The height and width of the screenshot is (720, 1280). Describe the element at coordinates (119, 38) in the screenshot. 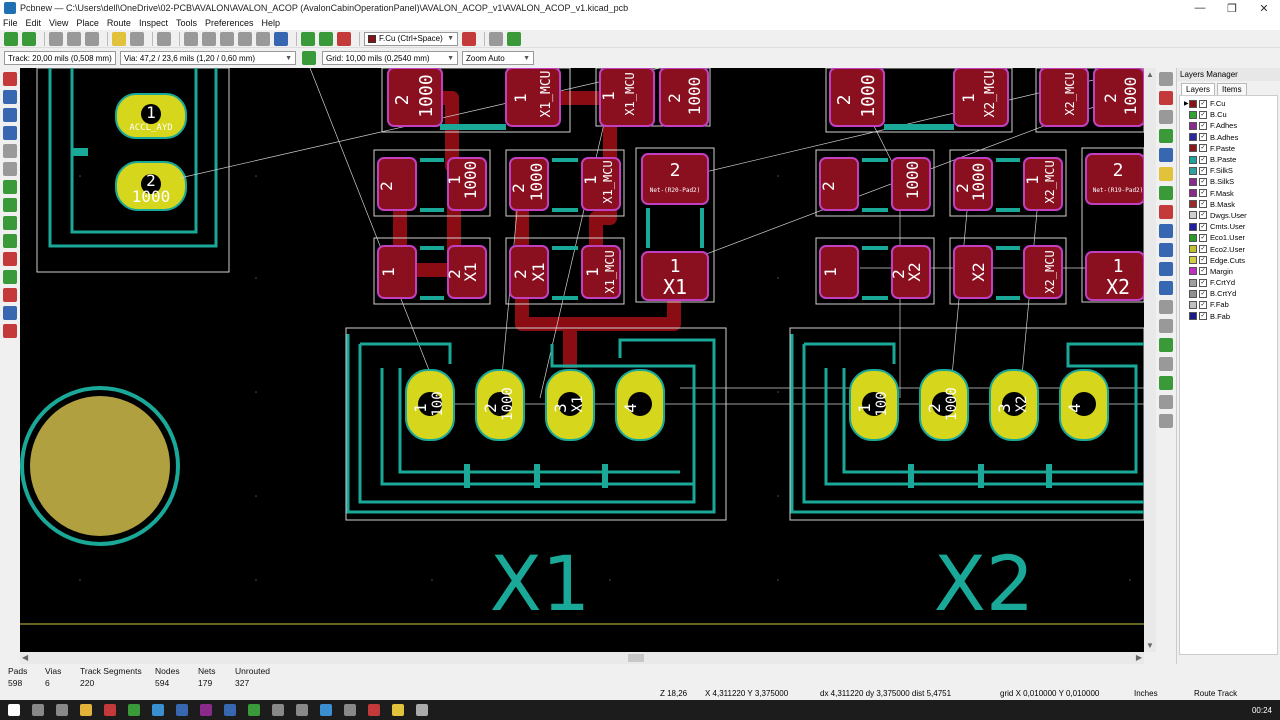

I see `undo-icon` at that location.